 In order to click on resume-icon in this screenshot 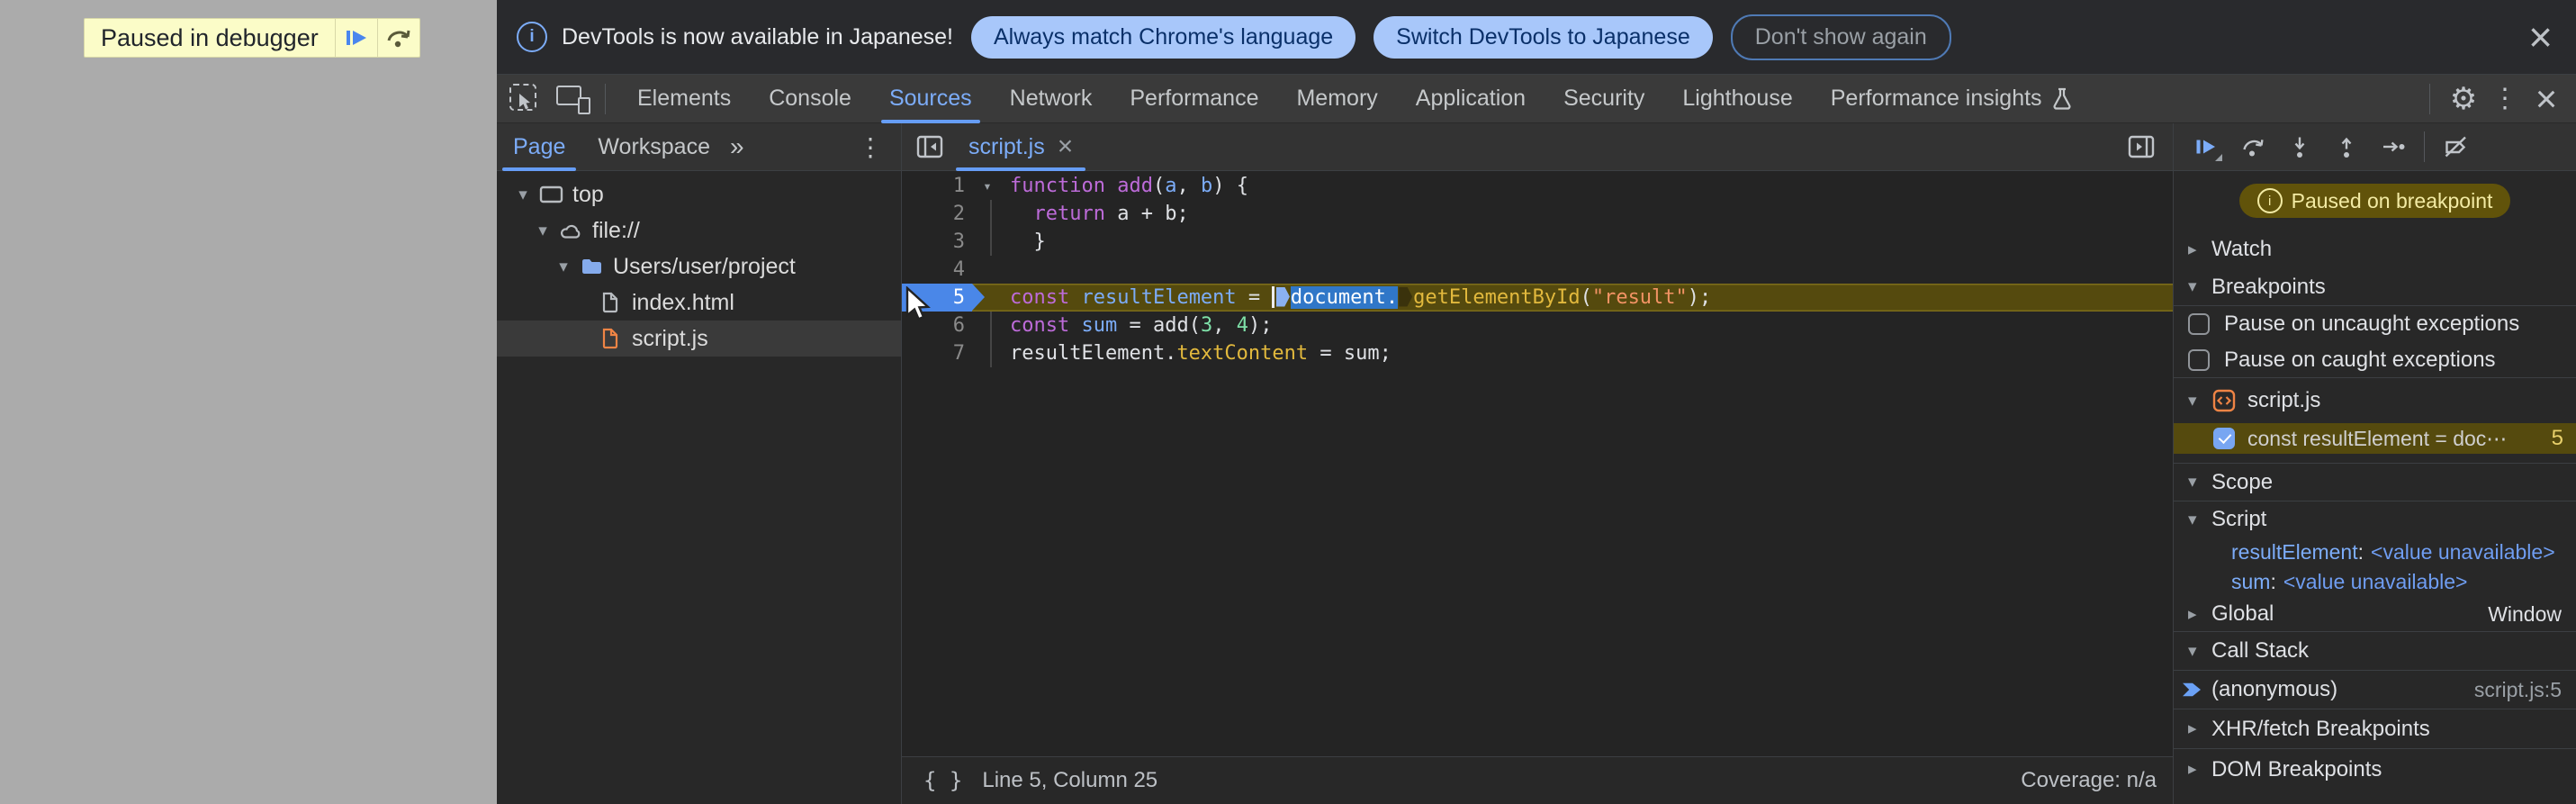, I will do `click(356, 38)`.